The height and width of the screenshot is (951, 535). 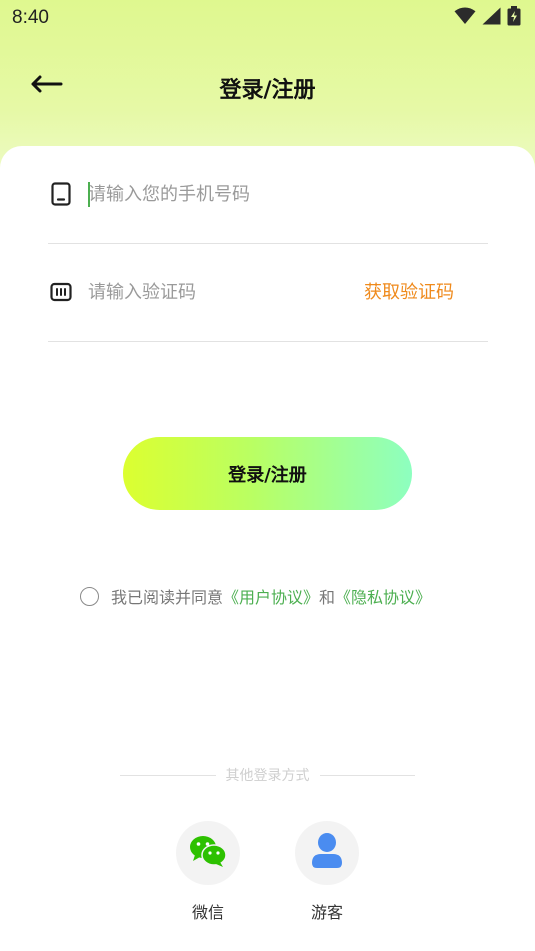 What do you see at coordinates (167, 597) in the screenshot?
I see `agreement-prefix: 我已阅读并同意` at bounding box center [167, 597].